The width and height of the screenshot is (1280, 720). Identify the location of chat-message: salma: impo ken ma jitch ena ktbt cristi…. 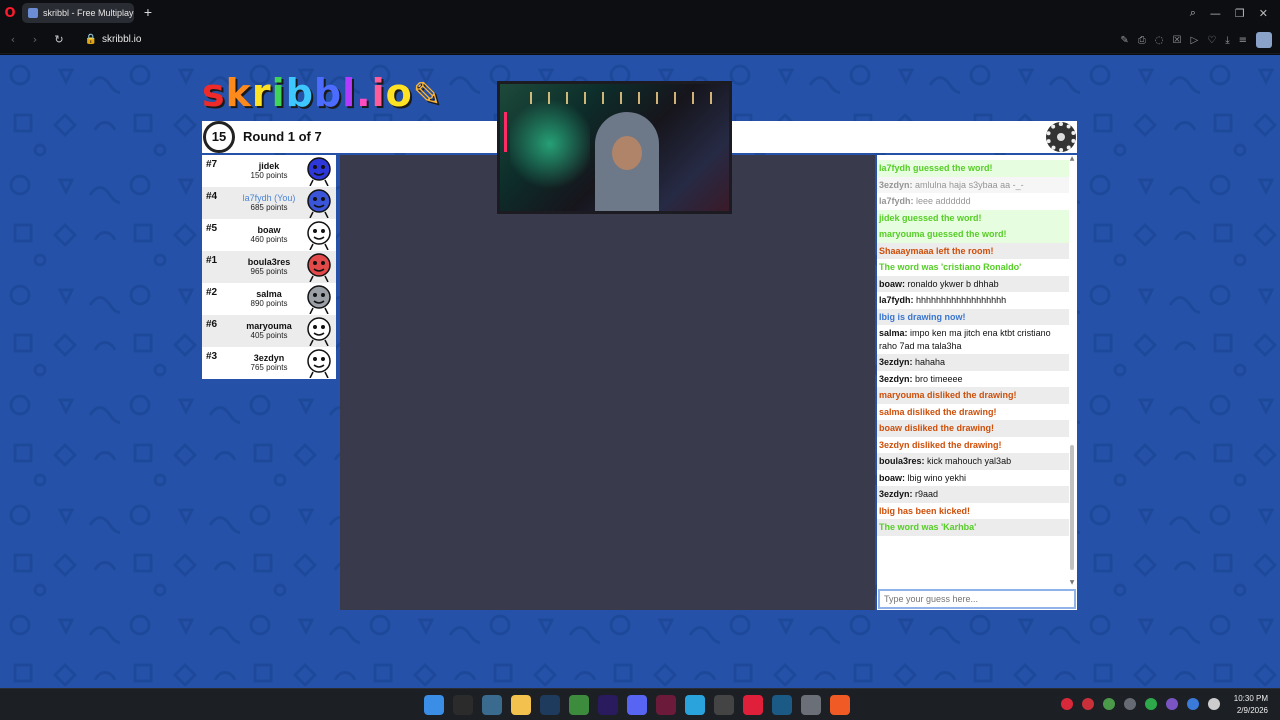
(973, 339).